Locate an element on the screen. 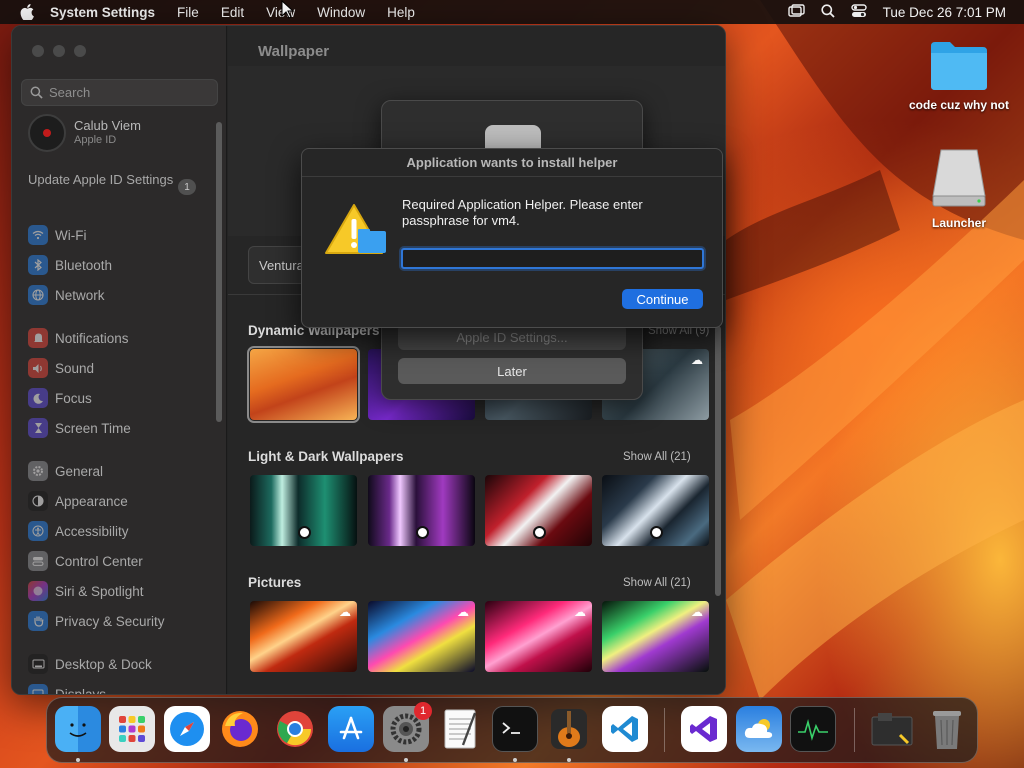  sidebar-item-network: Network is located at coordinates (66, 295).